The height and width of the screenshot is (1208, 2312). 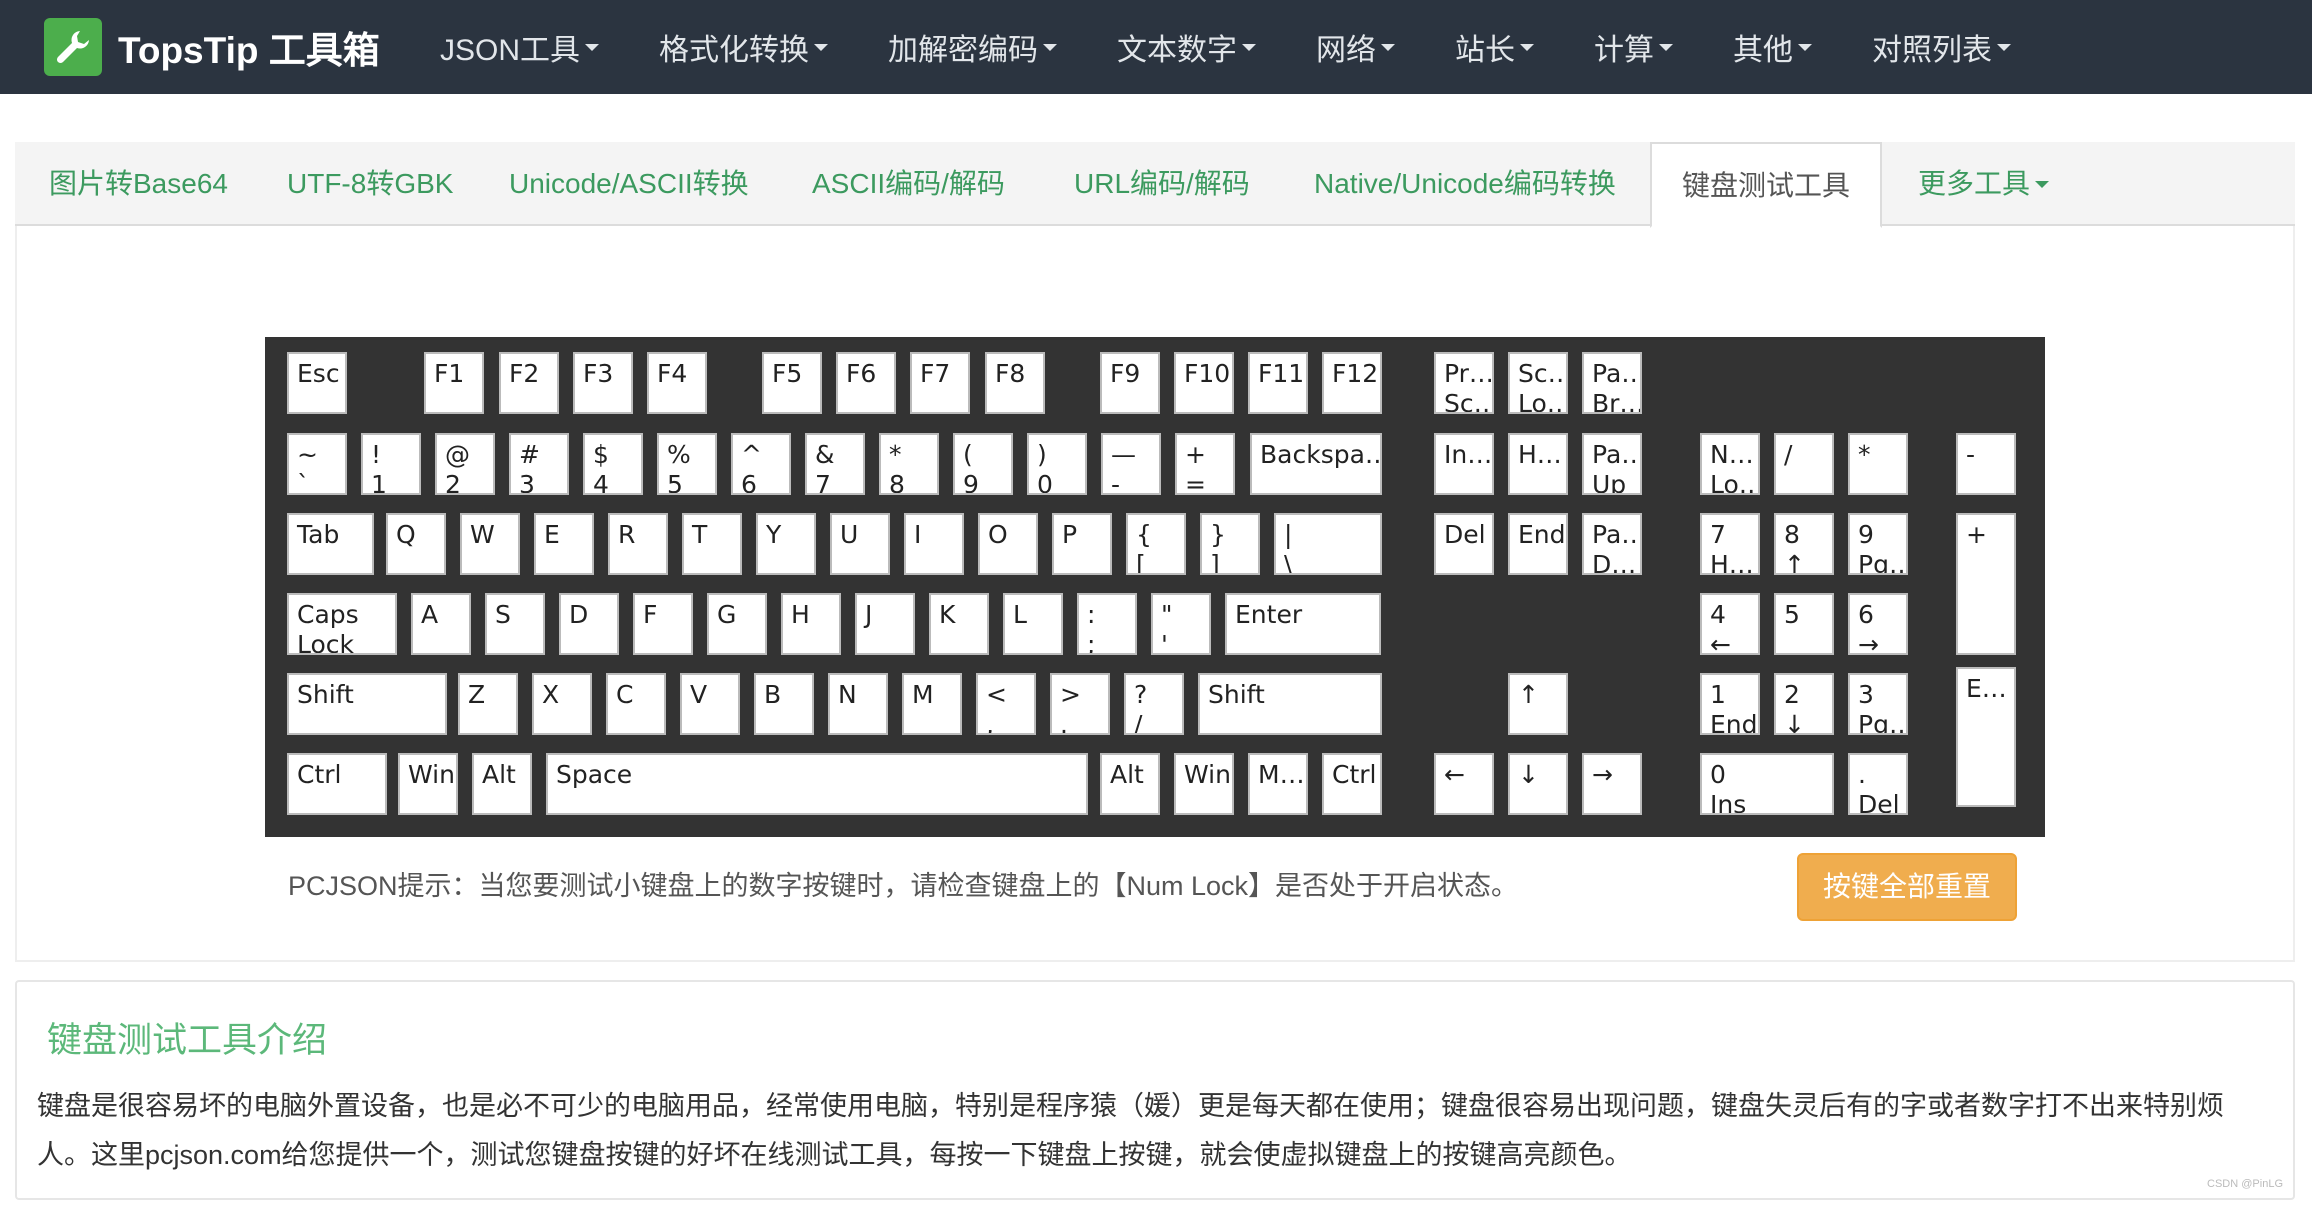 What do you see at coordinates (835, 464) in the screenshot?
I see `key: & 7` at bounding box center [835, 464].